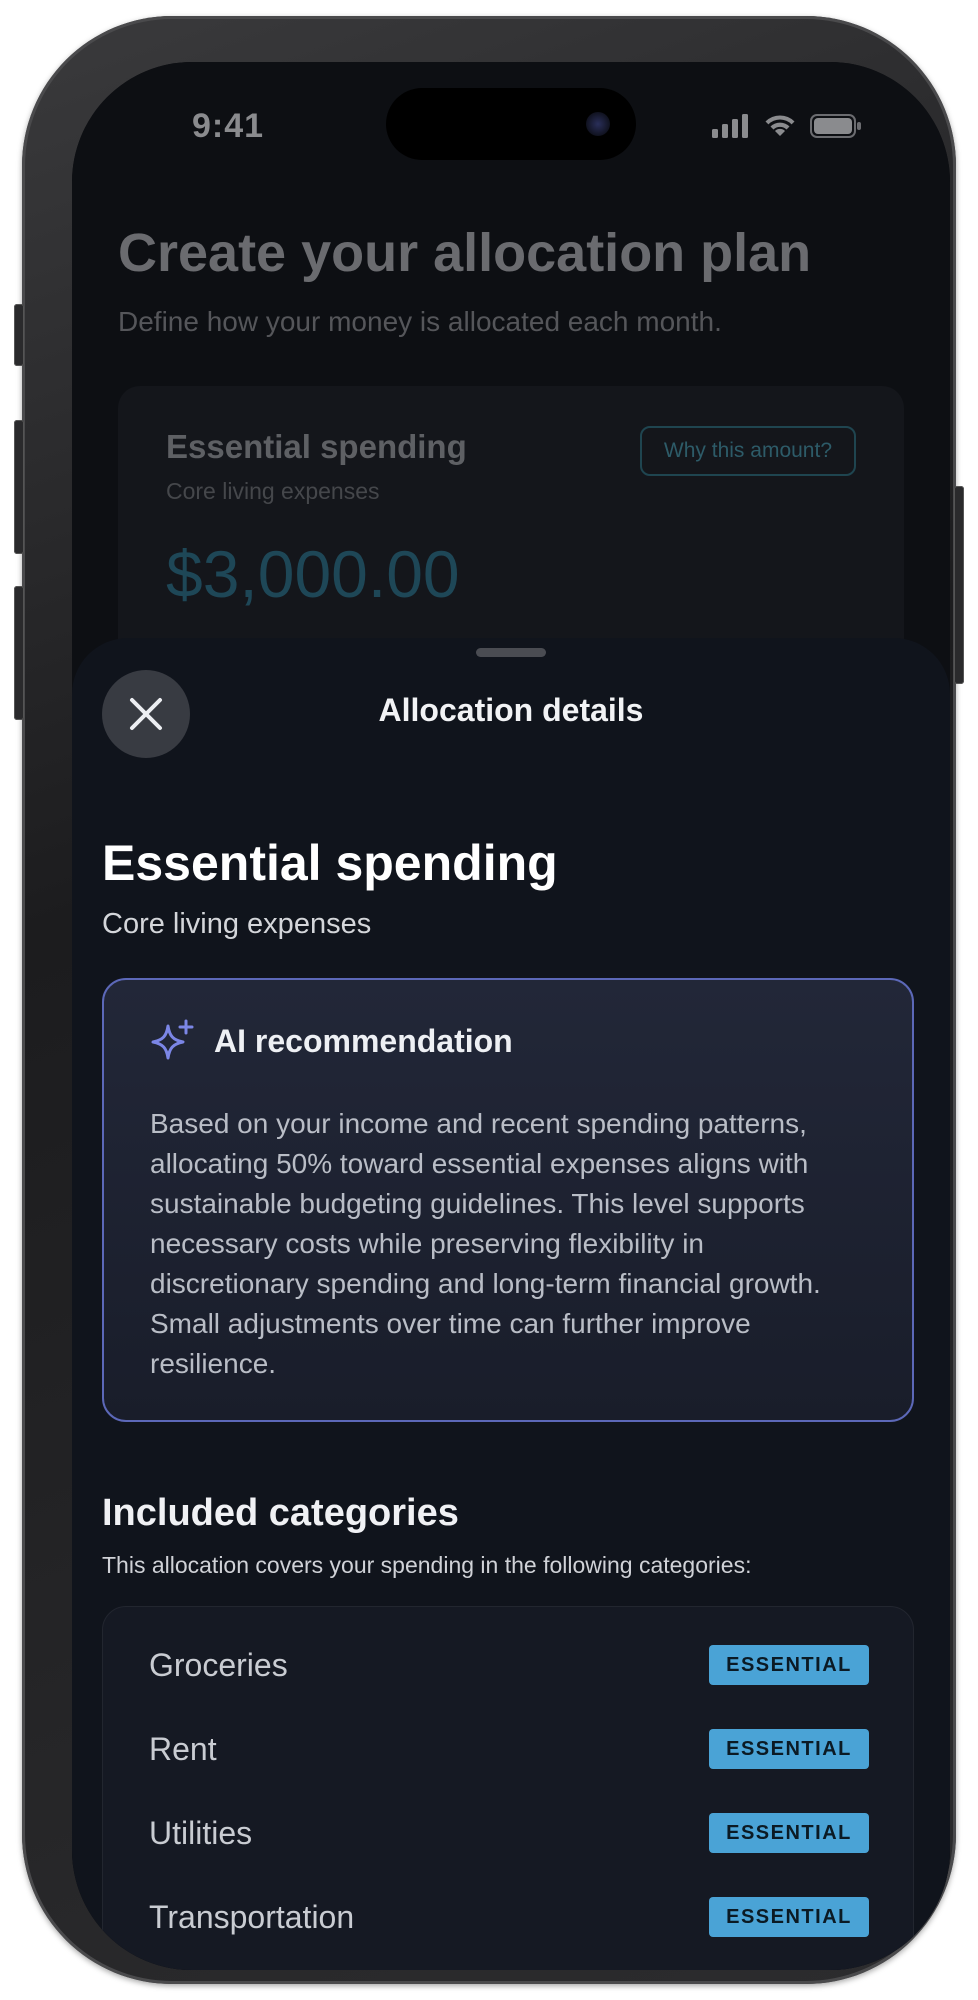 Image resolution: width=978 pixels, height=2000 pixels. Describe the element at coordinates (730, 126) in the screenshot. I see `cellular-signal-icon` at that location.